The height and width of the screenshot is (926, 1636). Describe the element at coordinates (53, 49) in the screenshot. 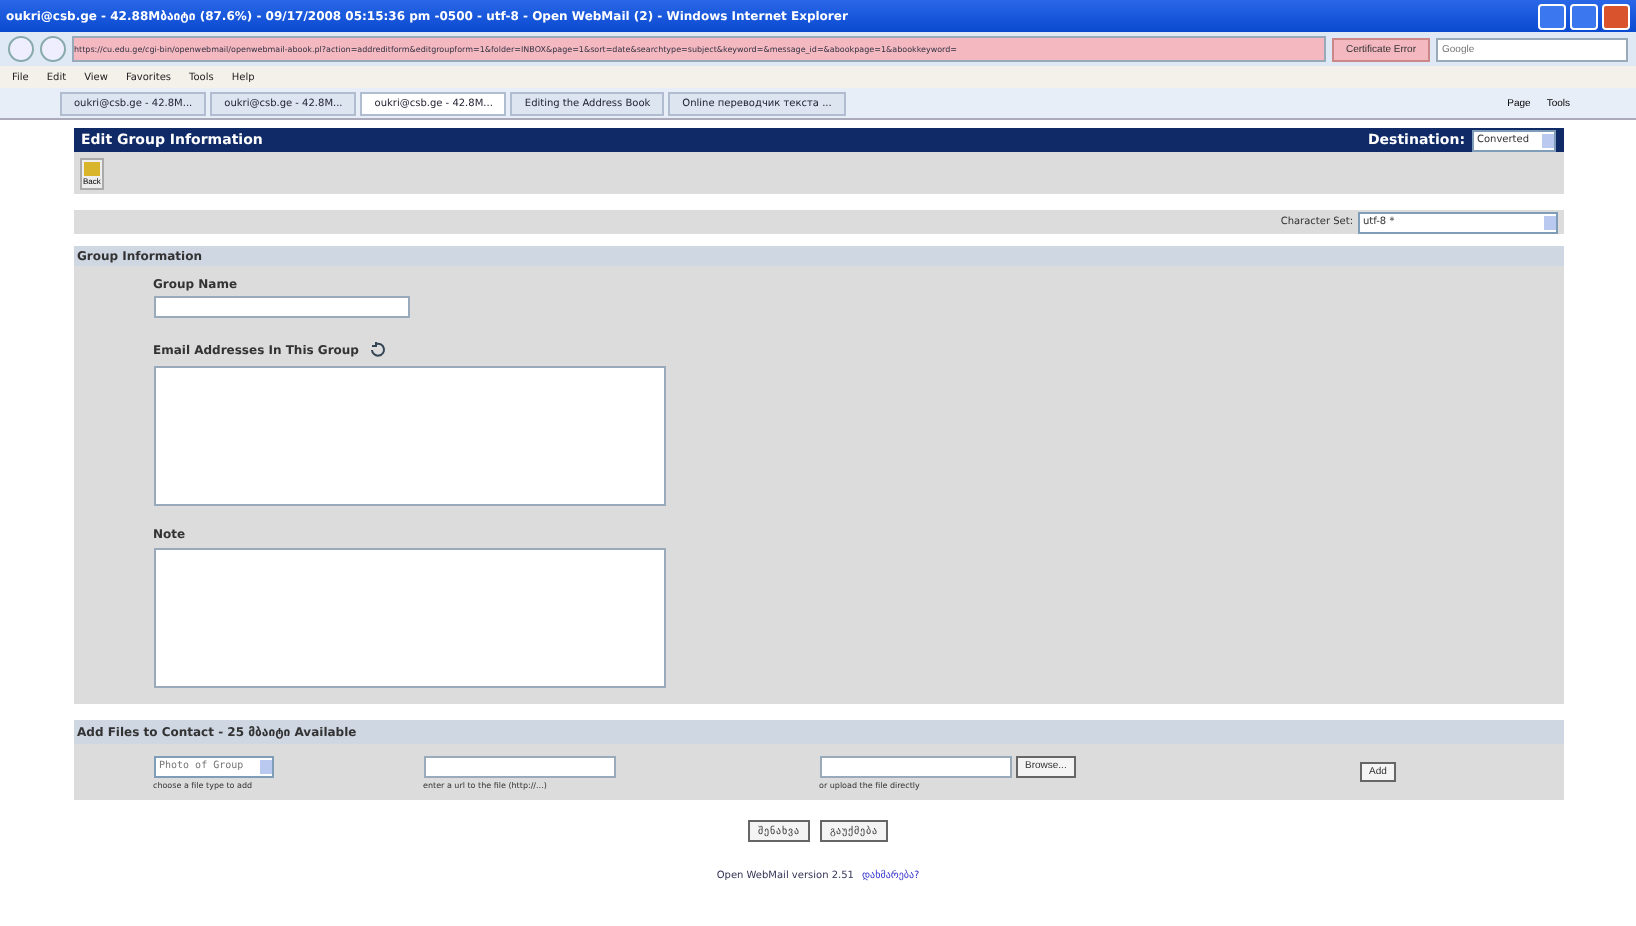

I see `forward-button` at that location.